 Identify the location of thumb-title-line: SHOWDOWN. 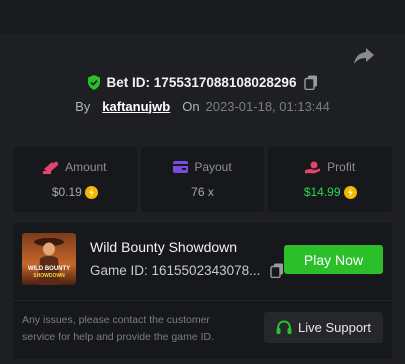
(49, 276).